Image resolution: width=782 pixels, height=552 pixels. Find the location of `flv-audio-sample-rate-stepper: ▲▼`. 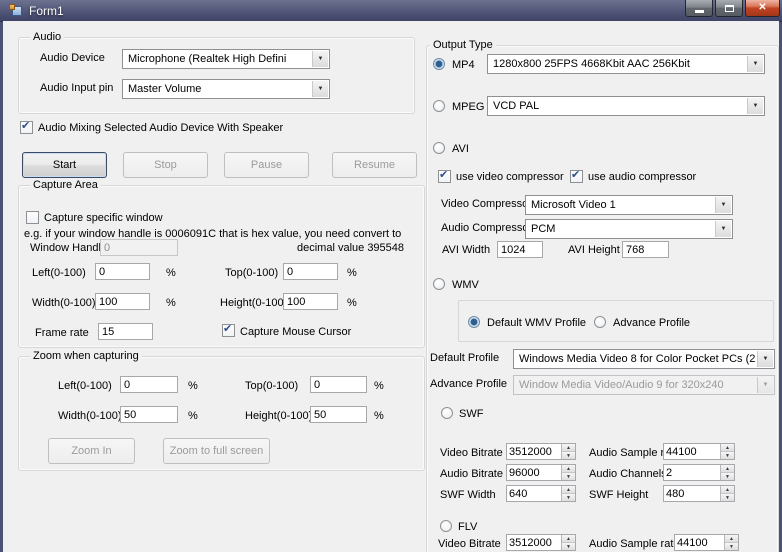

flv-audio-sample-rate-stepper: ▲▼ is located at coordinates (706, 542).